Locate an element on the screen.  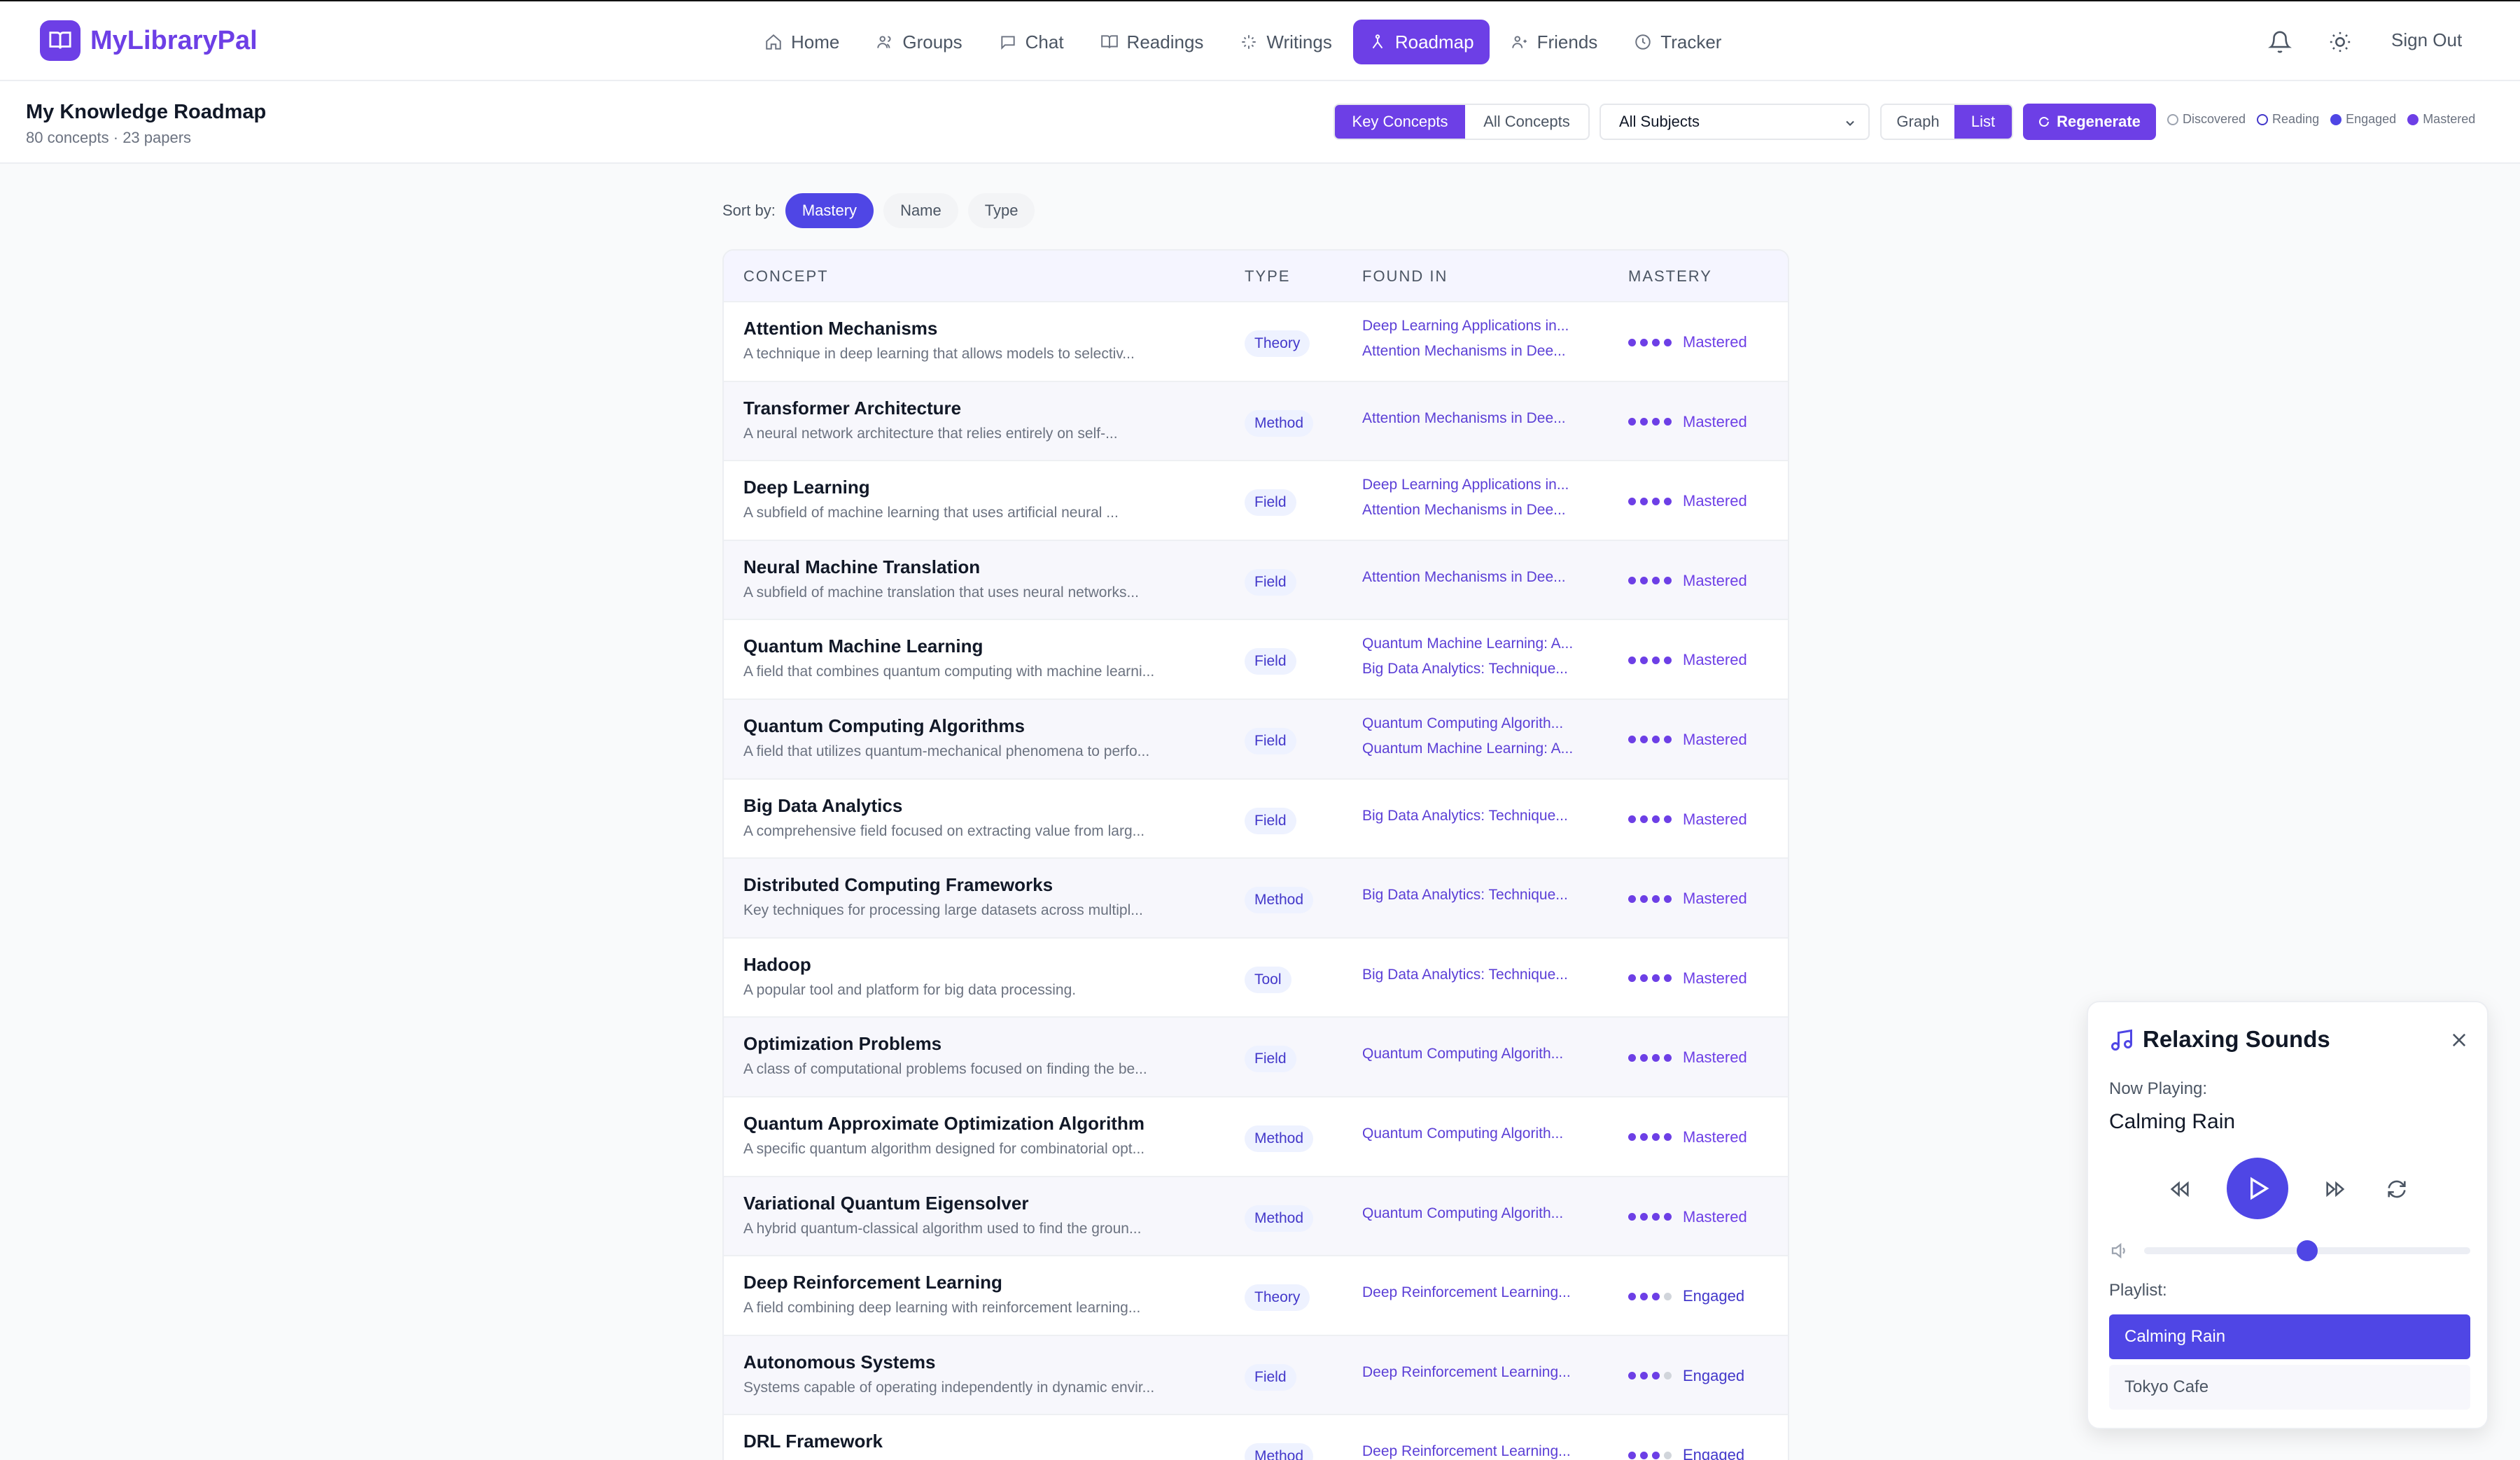
nav-friends: Friends is located at coordinates (1554, 42).